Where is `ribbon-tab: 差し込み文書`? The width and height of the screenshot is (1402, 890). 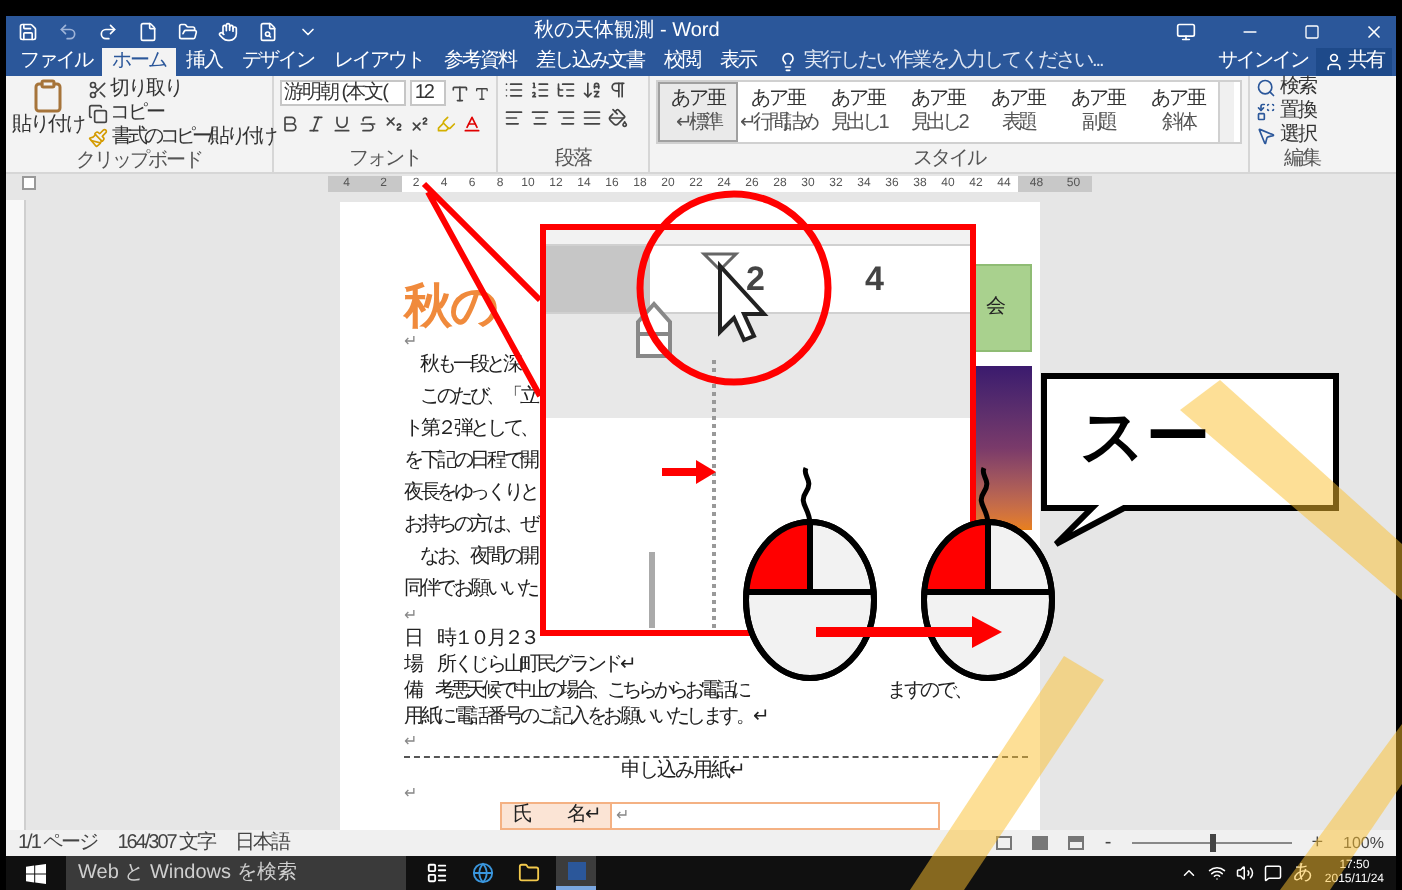 ribbon-tab: 差し込み文書 is located at coordinates (590, 62).